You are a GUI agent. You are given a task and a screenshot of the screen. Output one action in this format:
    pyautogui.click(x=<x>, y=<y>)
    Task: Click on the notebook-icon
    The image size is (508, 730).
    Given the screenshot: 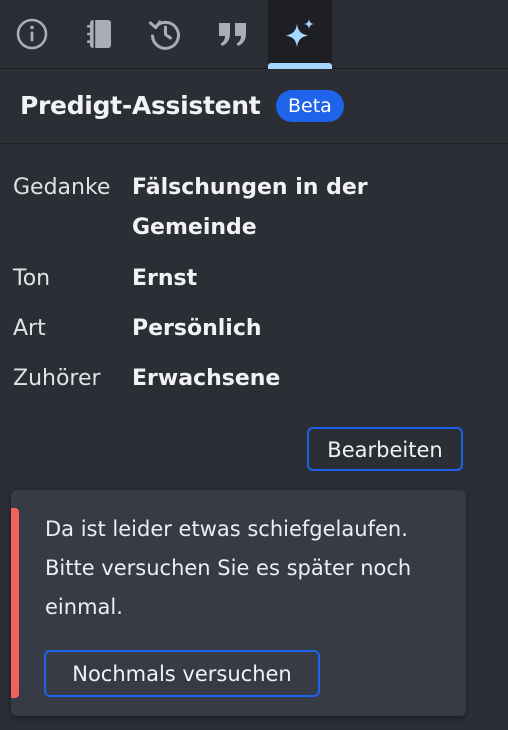 What is the action you would take?
    pyautogui.click(x=100, y=34)
    